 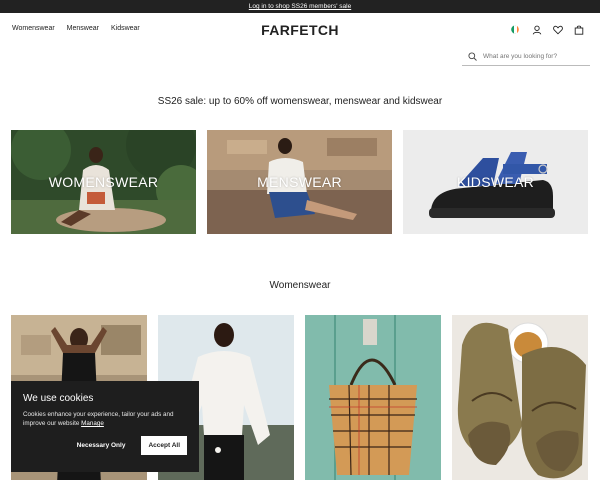 I want to click on search-icon, so click(x=472, y=57).